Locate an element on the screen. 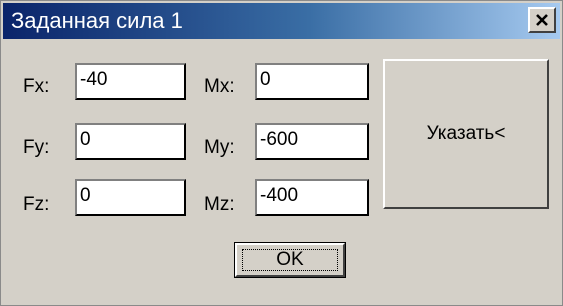 The width and height of the screenshot is (563, 306). ok-button-label: OK is located at coordinates (290, 259).